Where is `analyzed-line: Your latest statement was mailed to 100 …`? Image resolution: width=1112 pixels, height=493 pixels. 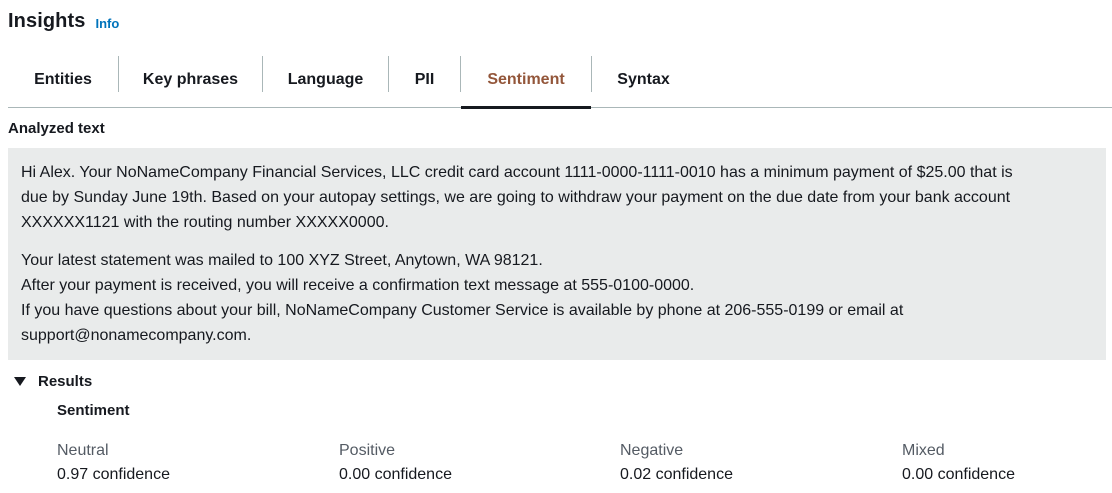
analyzed-line: Your latest statement was mailed to 100 … is located at coordinates (282, 260).